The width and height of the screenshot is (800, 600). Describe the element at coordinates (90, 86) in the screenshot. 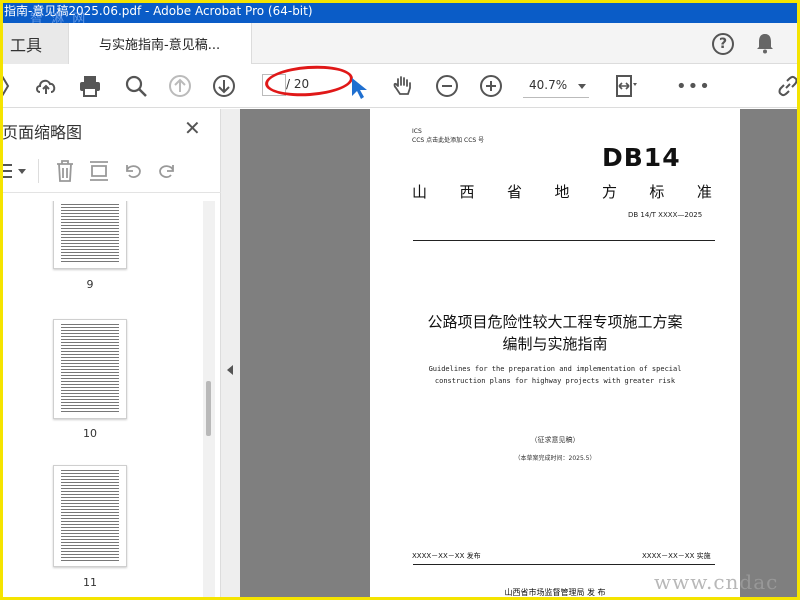

I see `print-icon` at that location.